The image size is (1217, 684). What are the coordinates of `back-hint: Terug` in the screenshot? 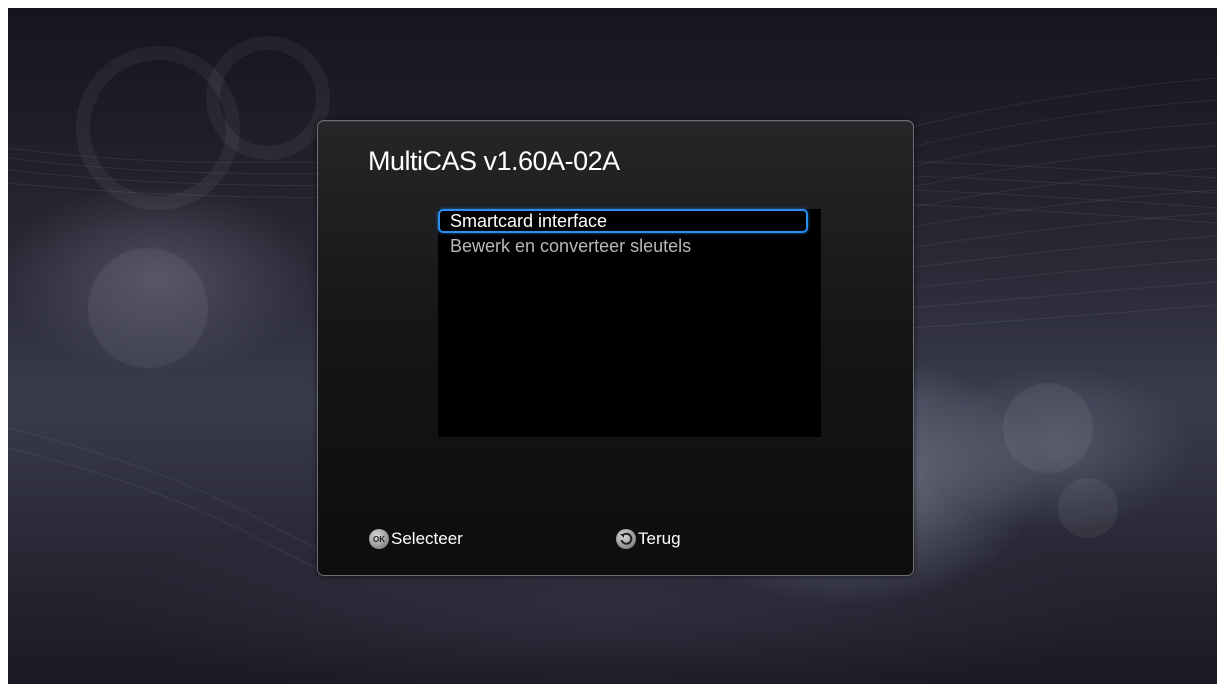 It's located at (648, 539).